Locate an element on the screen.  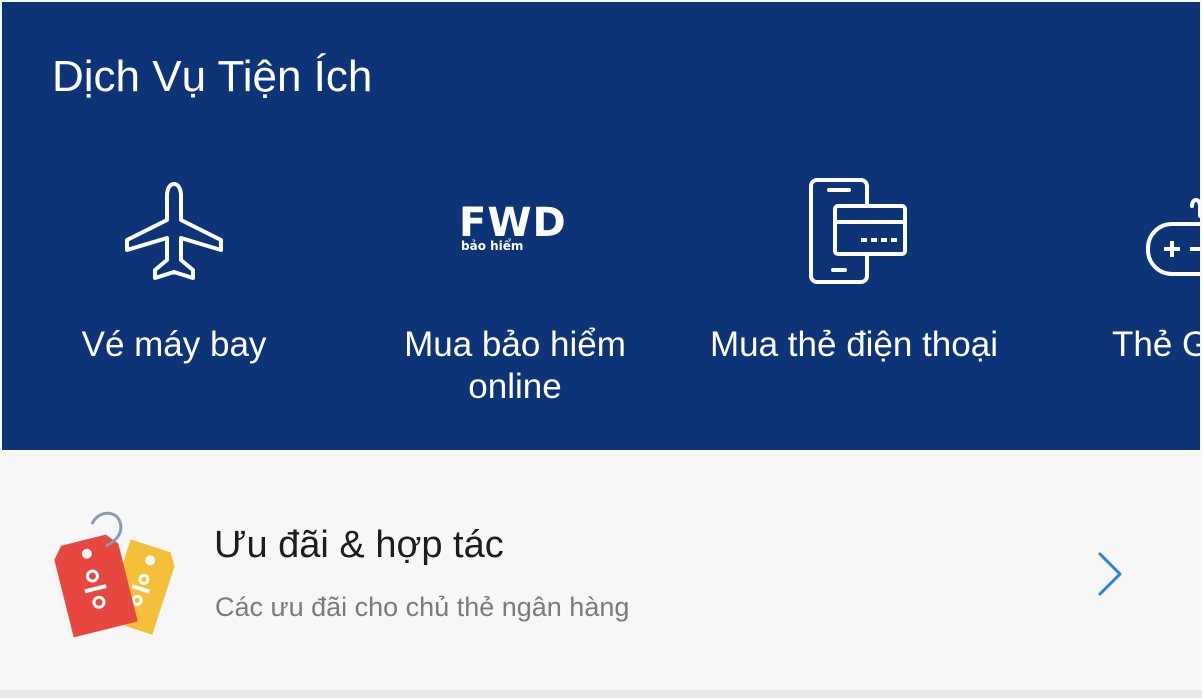
discount-tags-icon is located at coordinates (119, 574).